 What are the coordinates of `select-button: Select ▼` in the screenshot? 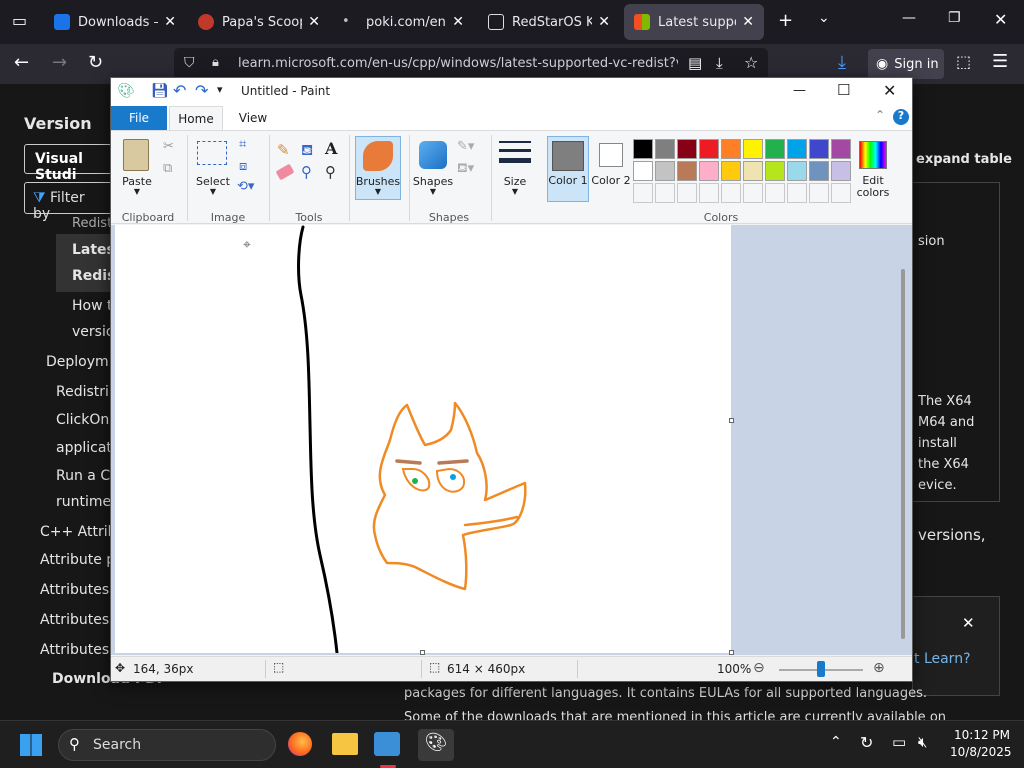 It's located at (213, 167).